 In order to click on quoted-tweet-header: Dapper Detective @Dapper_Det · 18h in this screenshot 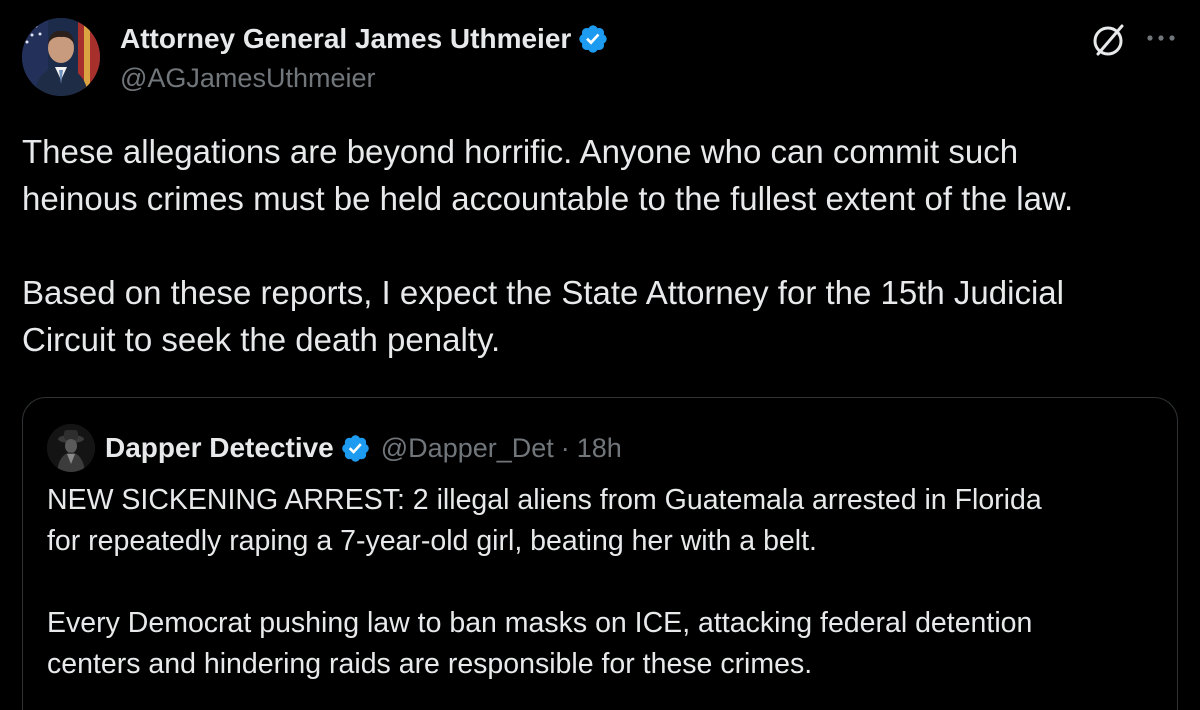, I will do `click(334, 448)`.